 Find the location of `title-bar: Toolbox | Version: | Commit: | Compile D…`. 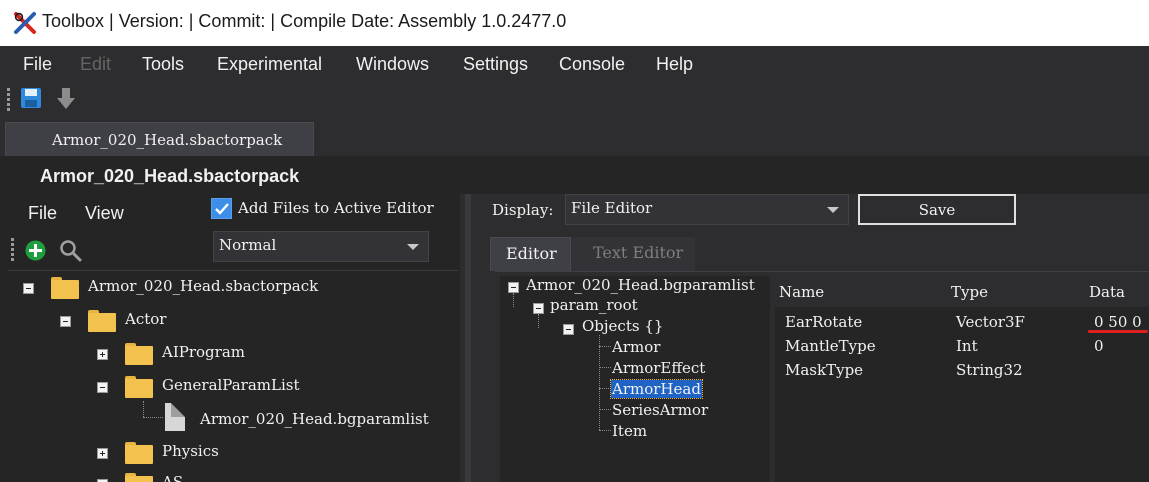

title-bar: Toolbox | Version: | Commit: | Compile D… is located at coordinates (574, 23).